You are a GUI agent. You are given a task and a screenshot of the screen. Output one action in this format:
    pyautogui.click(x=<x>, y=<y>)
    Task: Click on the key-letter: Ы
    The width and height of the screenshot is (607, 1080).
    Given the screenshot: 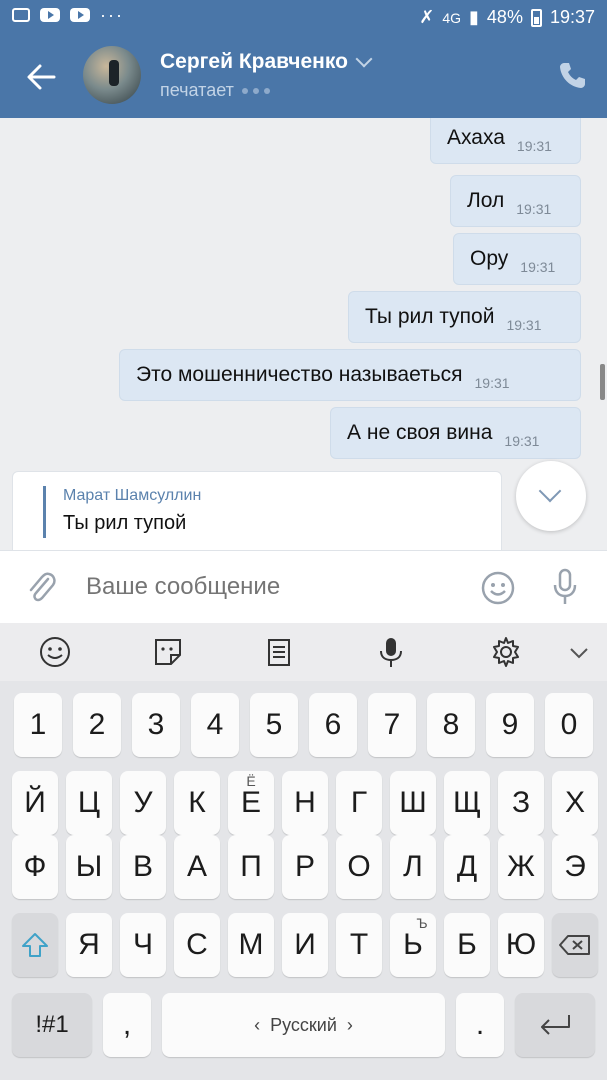 What is the action you would take?
    pyautogui.click(x=89, y=867)
    